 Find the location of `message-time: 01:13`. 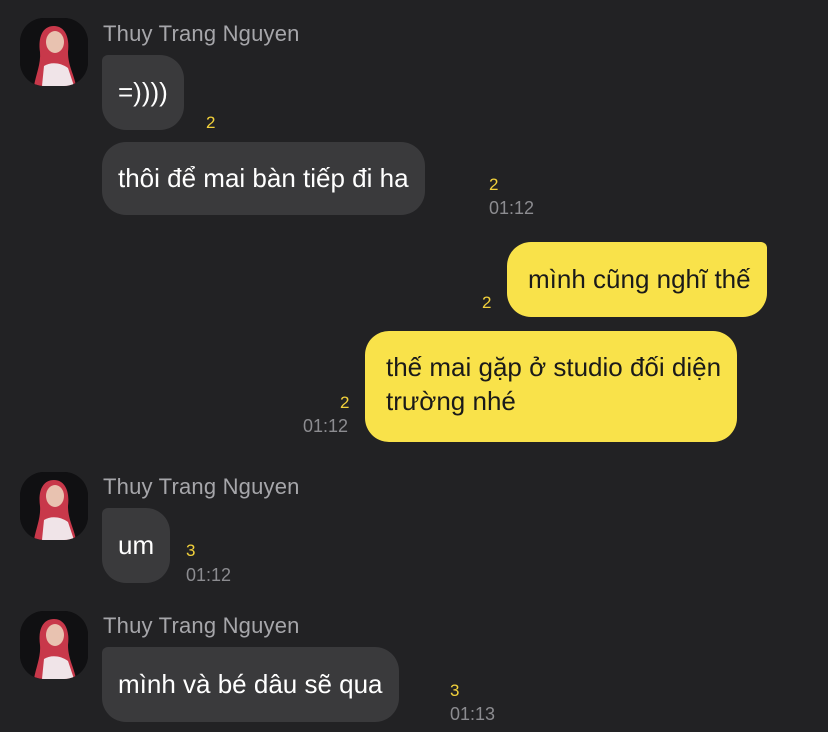

message-time: 01:13 is located at coordinates (473, 714).